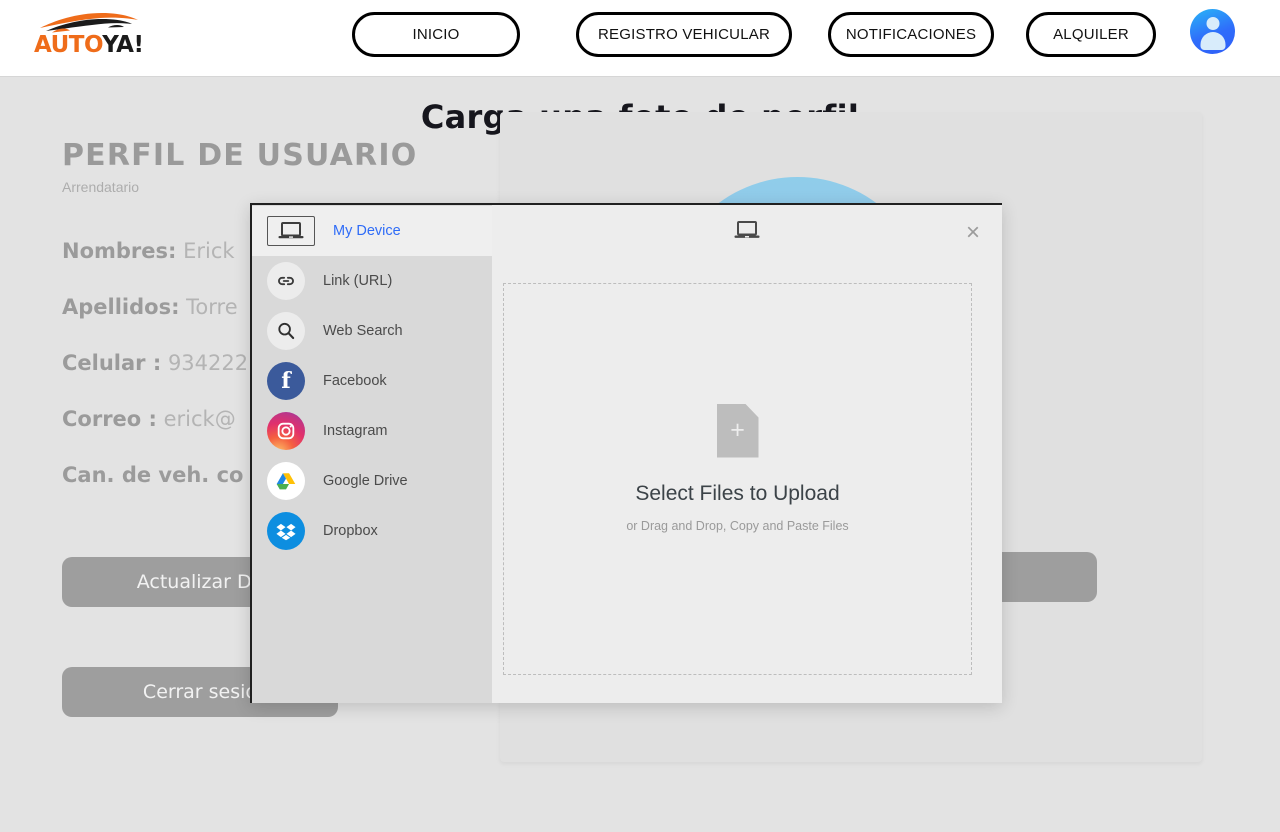 The image size is (1280, 832). What do you see at coordinates (363, 331) in the screenshot?
I see `source-item-web-search-label: Web Search` at bounding box center [363, 331].